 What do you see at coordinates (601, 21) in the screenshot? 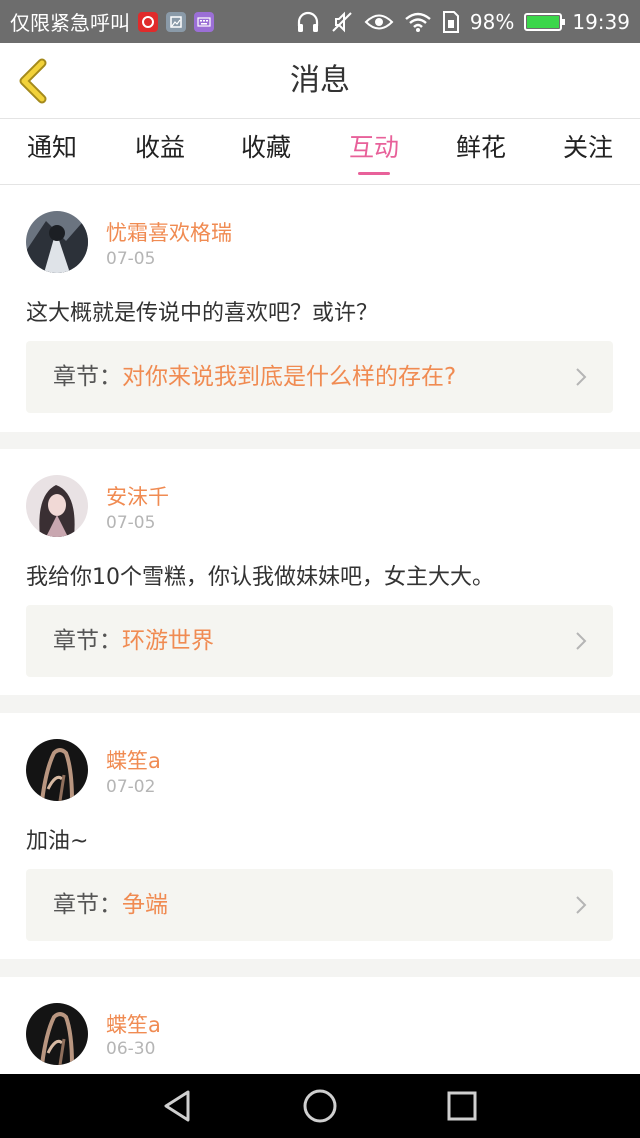
I see `clock: 19:39` at bounding box center [601, 21].